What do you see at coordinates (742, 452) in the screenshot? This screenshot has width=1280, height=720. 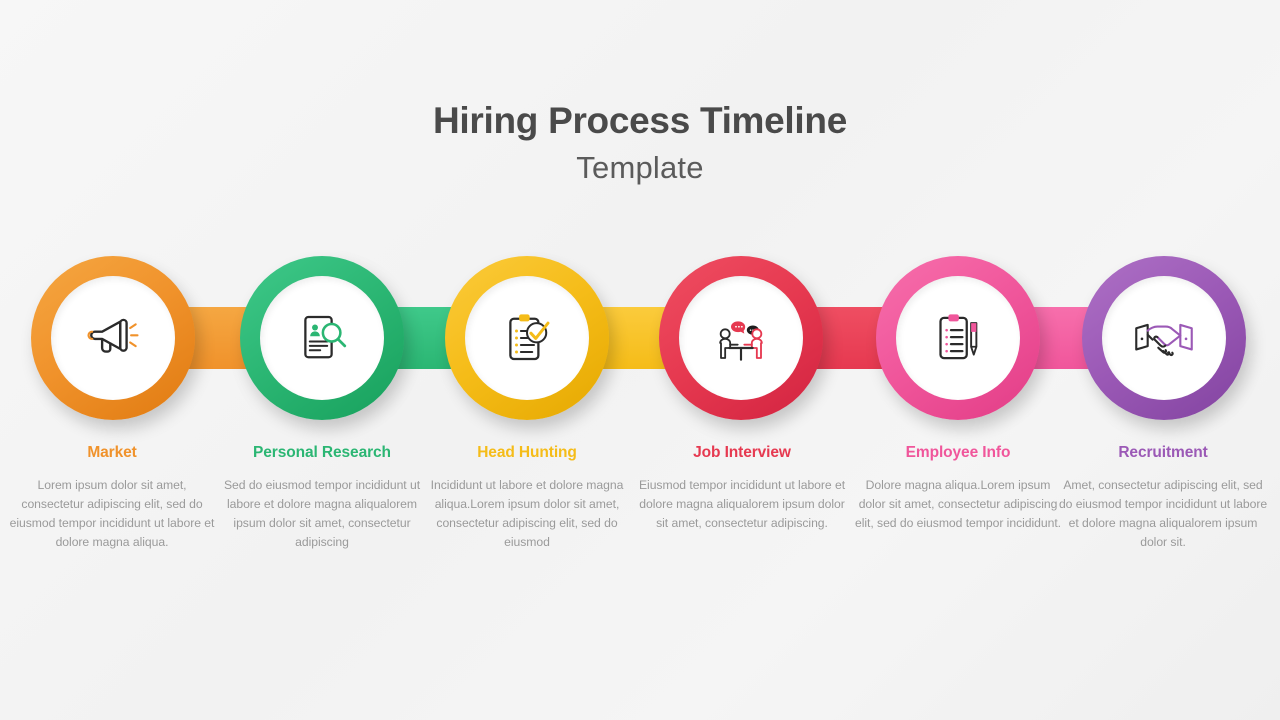 I see `step-label-job-interview: Job Interview` at bounding box center [742, 452].